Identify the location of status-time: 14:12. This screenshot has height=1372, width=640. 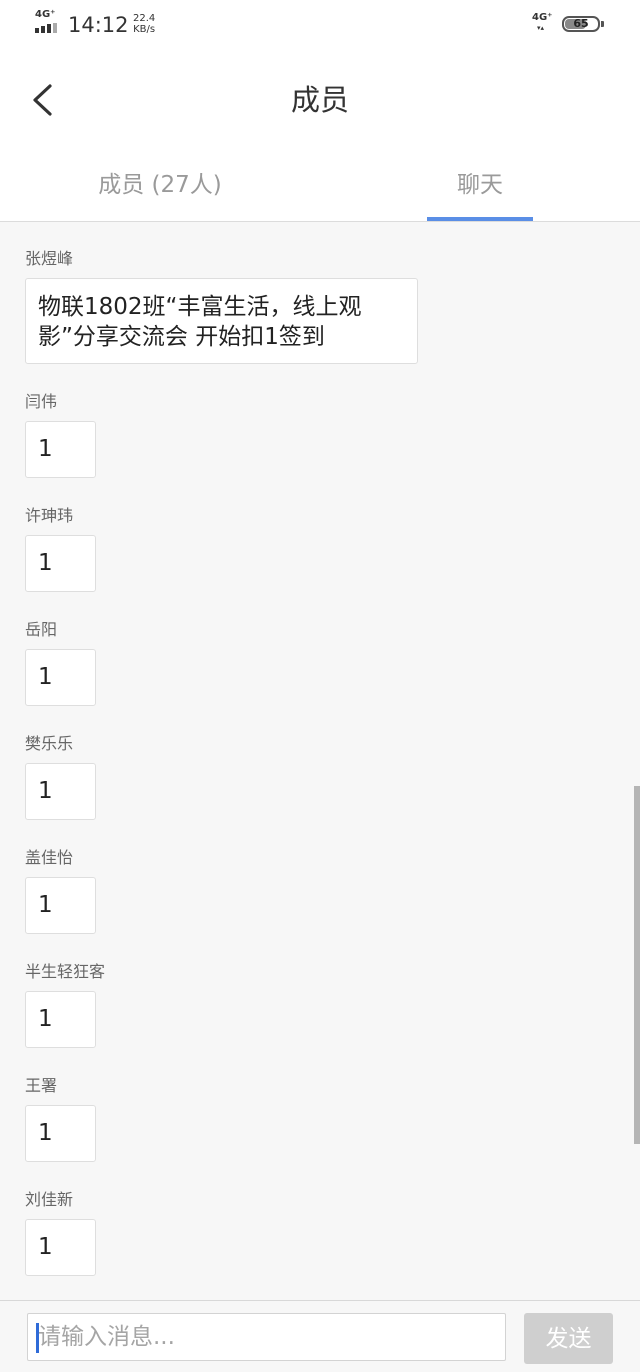
(98, 25).